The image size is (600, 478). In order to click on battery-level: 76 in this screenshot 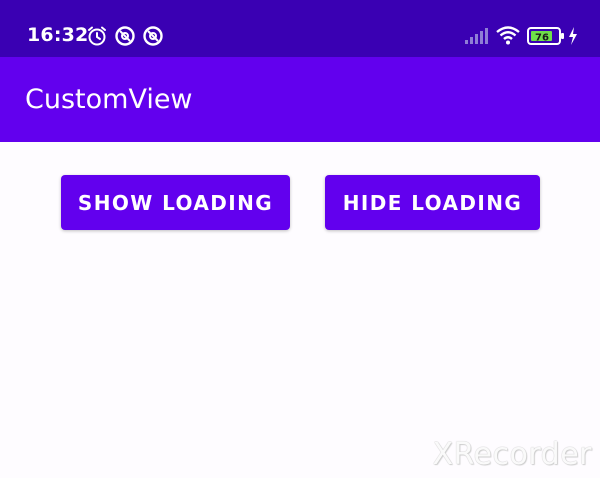, I will do `click(542, 38)`.